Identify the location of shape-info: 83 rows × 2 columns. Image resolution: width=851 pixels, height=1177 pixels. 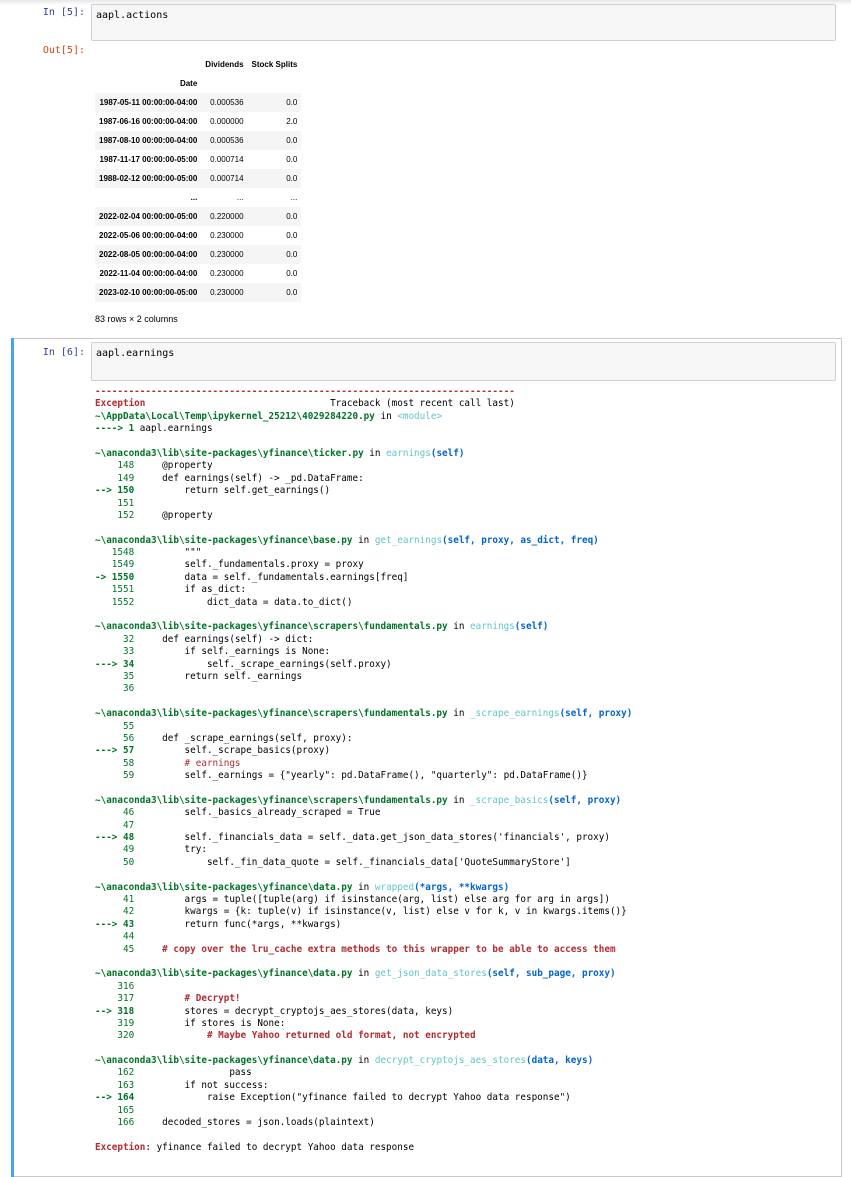
(136, 319).